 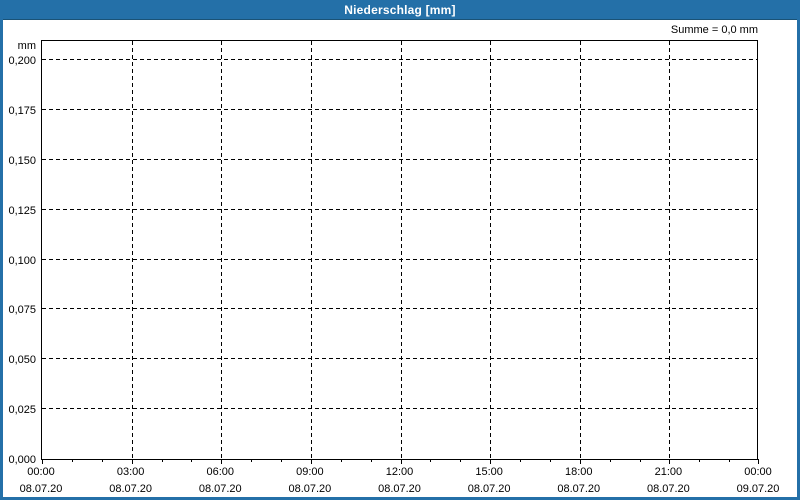 I want to click on x-tick-time-label: 18:00, so click(x=578, y=472).